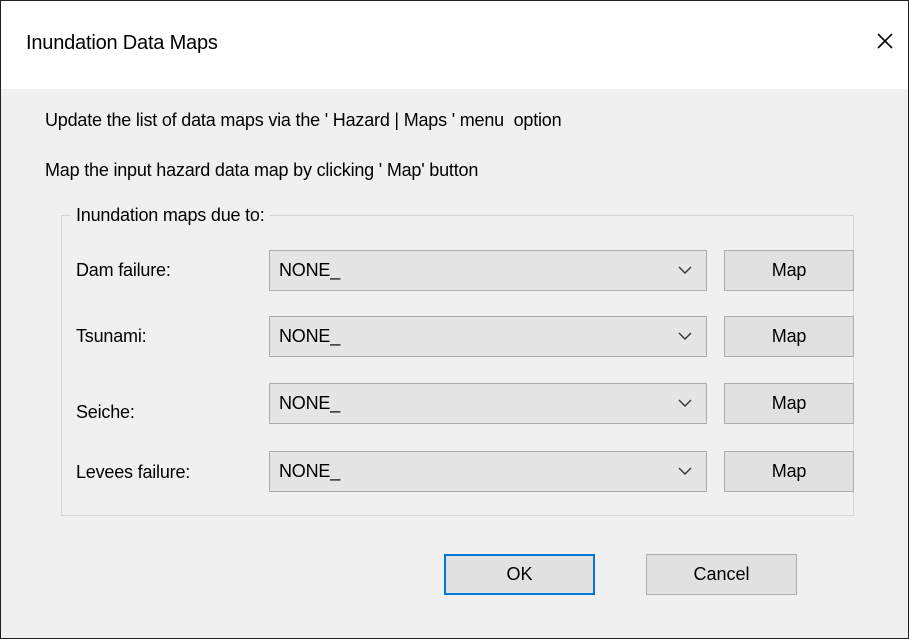  I want to click on levees-failure-selected-value: NONE_, so click(310, 471).